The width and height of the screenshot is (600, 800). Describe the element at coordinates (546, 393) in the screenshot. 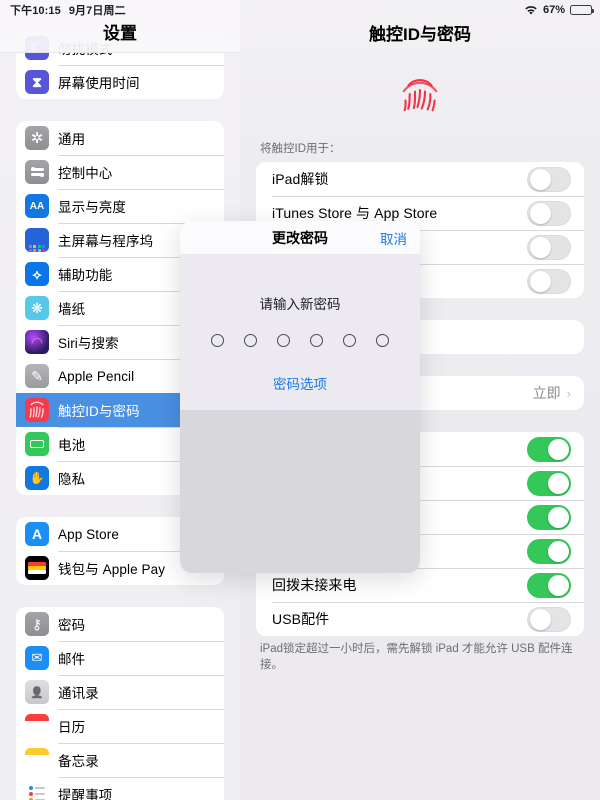

I see `settings-row-value: 立即` at that location.